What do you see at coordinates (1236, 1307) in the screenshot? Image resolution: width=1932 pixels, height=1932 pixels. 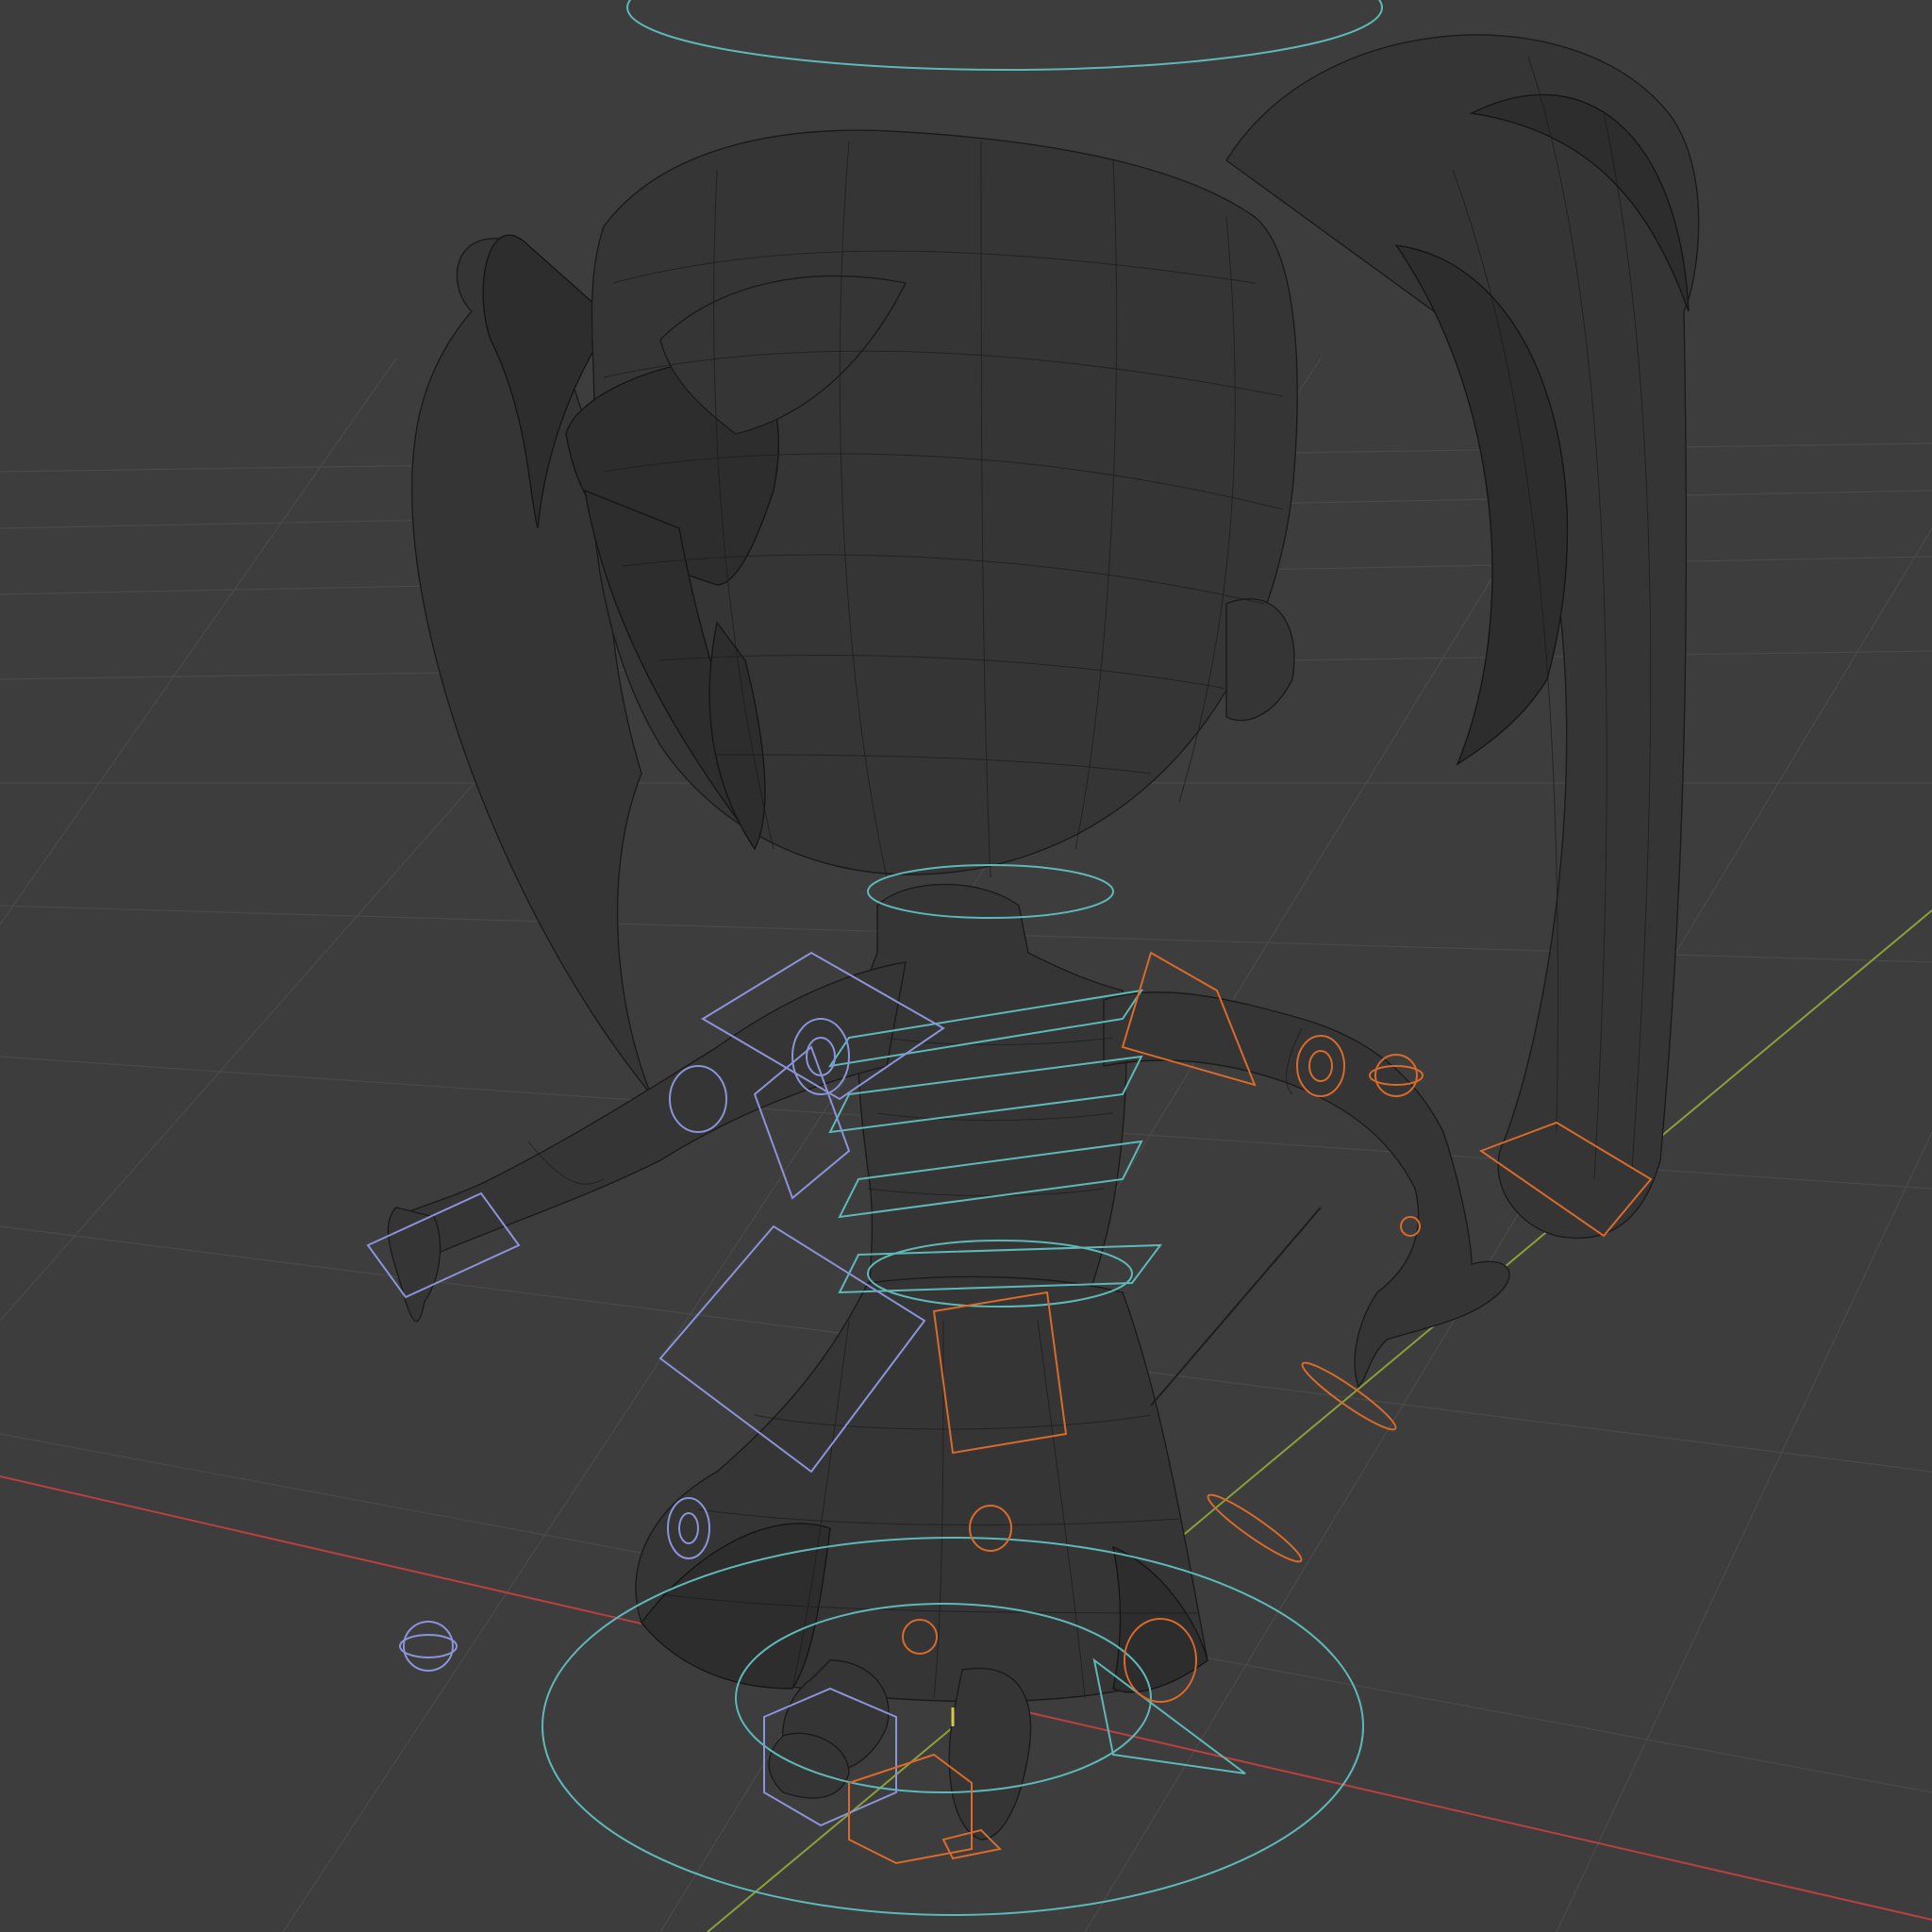 I see `bone-line` at bounding box center [1236, 1307].